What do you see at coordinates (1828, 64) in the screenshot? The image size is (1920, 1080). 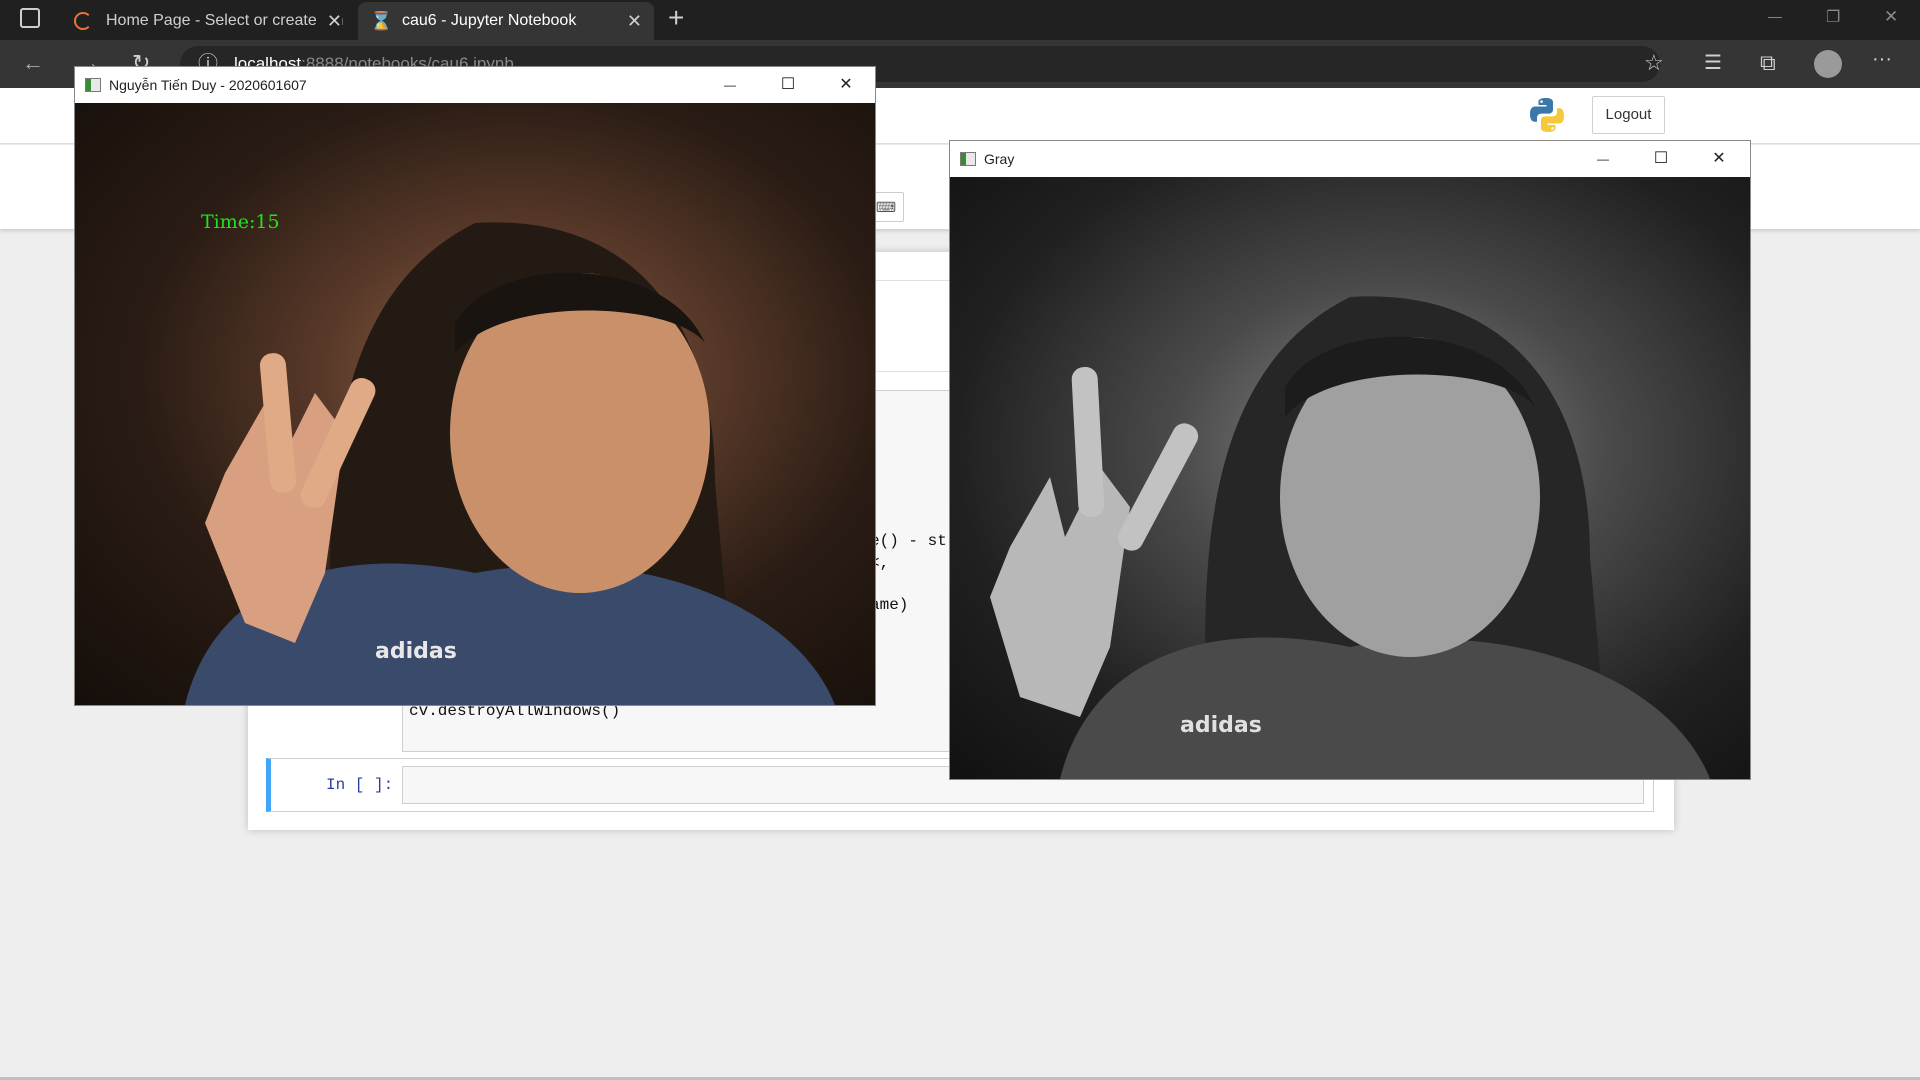 I see `profile-avatar` at bounding box center [1828, 64].